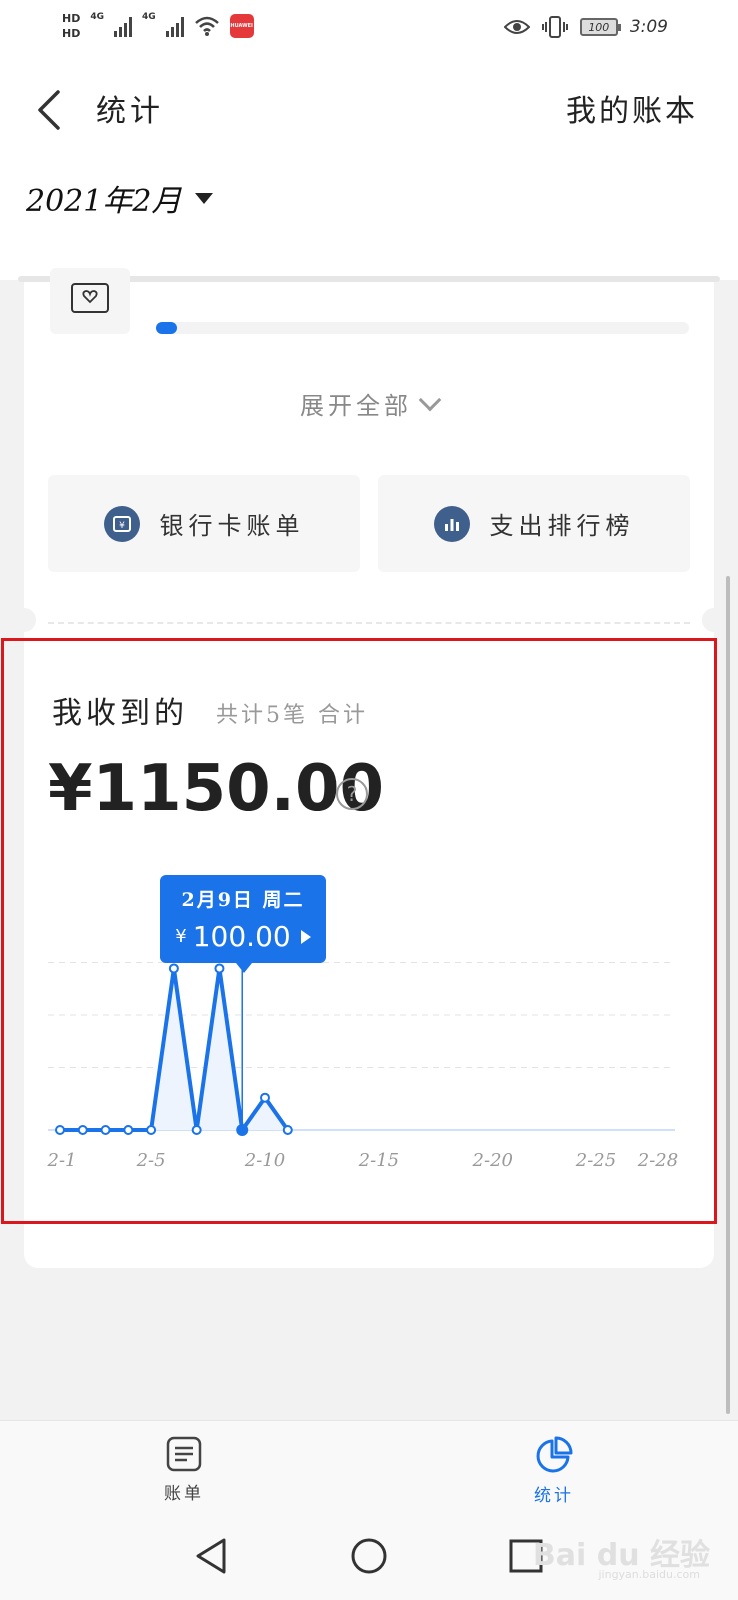  Describe the element at coordinates (243, 900) in the screenshot. I see `tooltip-date: 2月9日 周二` at that location.